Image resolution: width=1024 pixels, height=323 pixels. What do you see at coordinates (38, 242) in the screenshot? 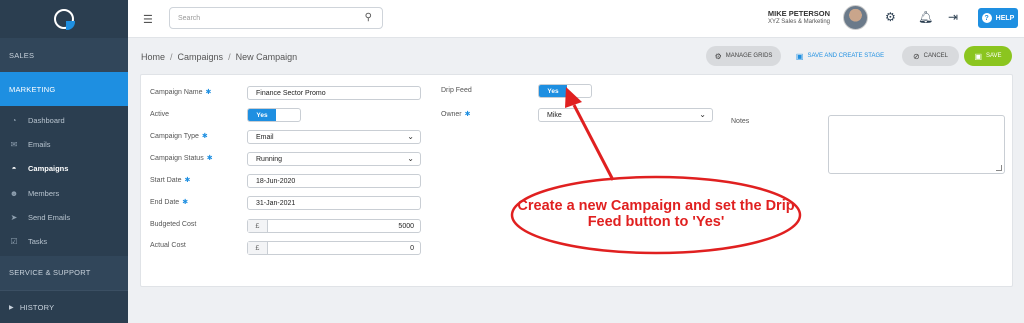
I see `sidebar-item-label: Tasks` at bounding box center [38, 242].